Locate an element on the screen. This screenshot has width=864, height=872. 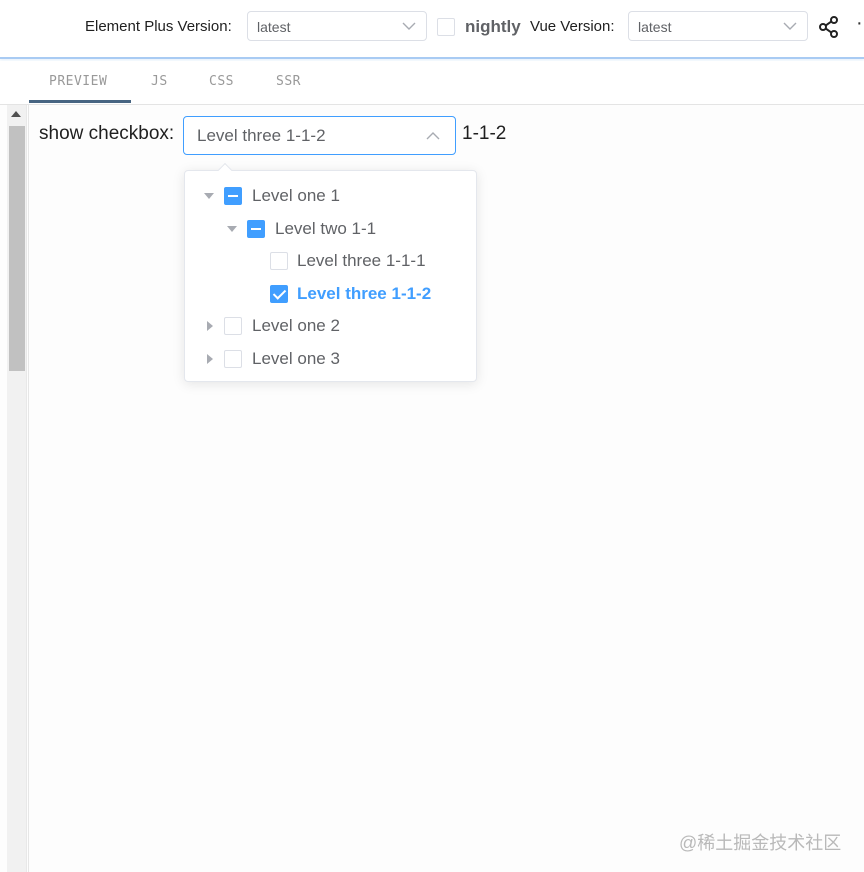
divider is located at coordinates (28, 488).